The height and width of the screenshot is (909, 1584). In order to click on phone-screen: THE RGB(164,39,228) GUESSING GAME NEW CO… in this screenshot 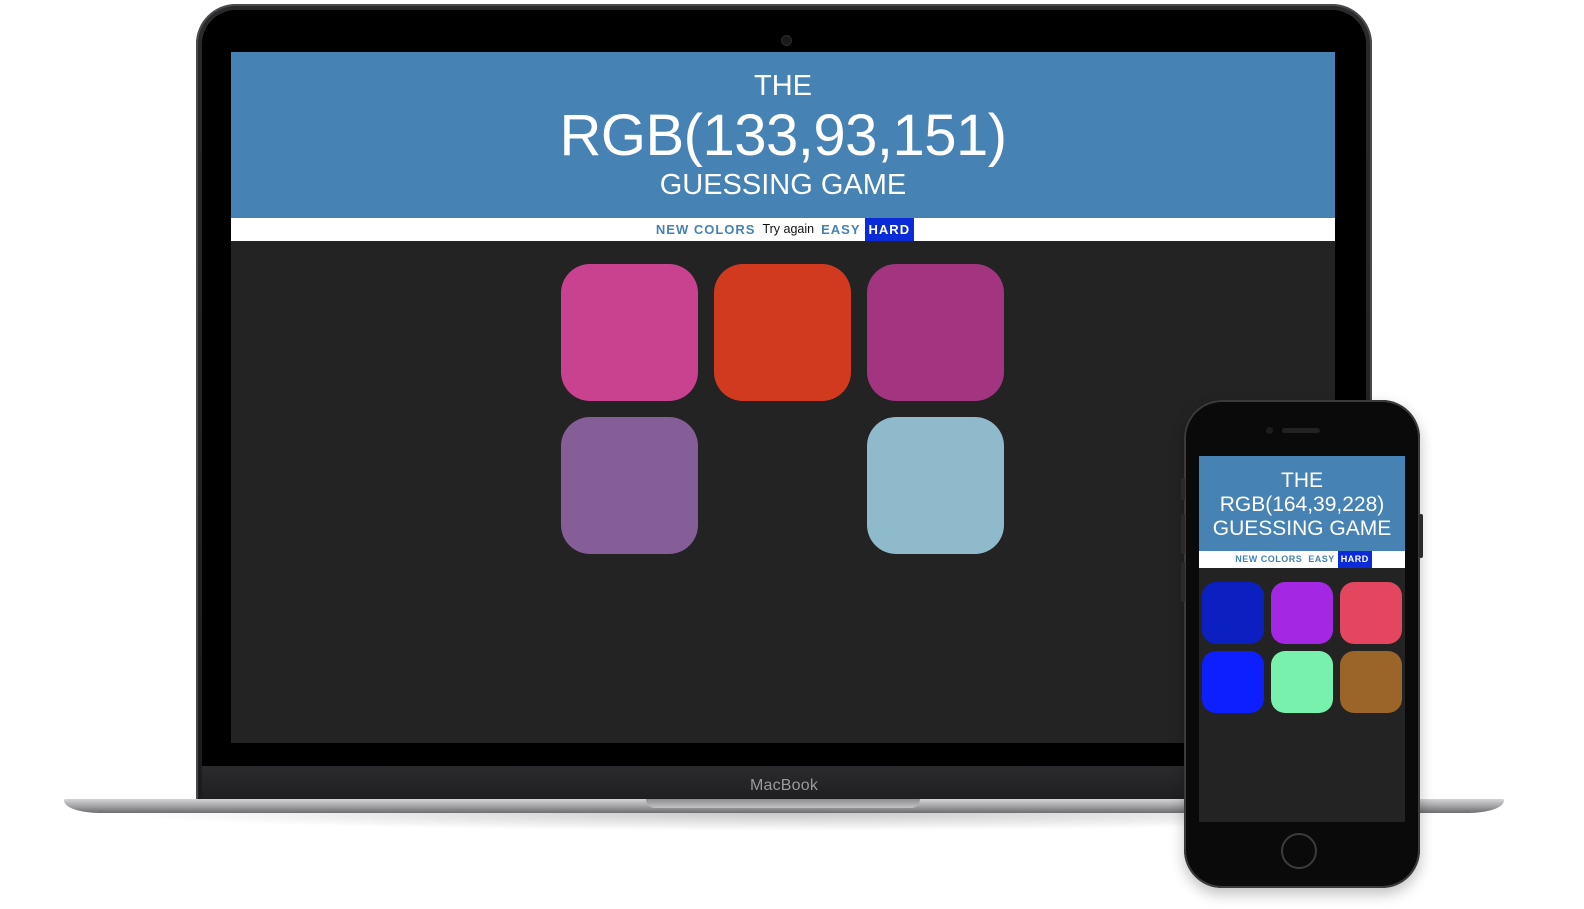, I will do `click(1302, 639)`.